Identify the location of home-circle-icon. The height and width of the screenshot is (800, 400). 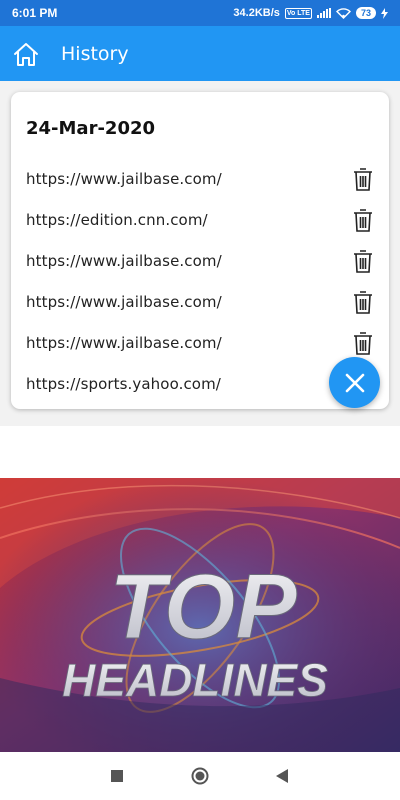
(200, 776).